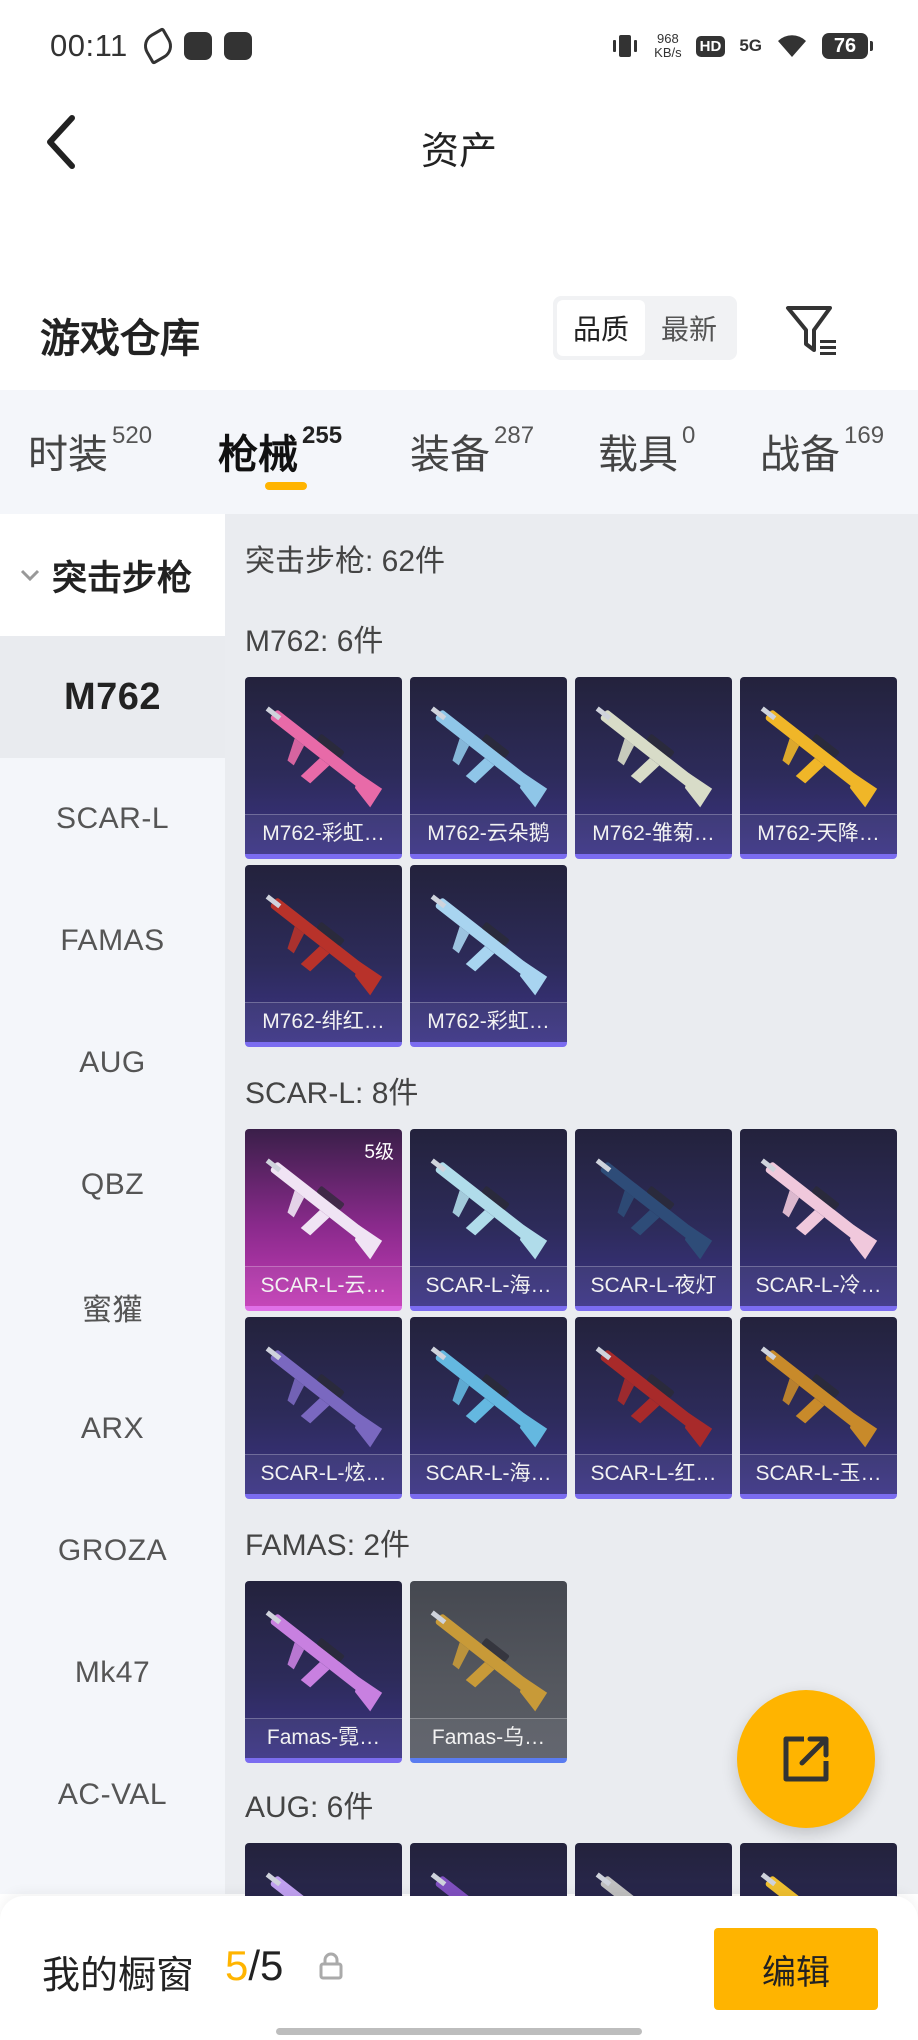 The image size is (918, 2040). What do you see at coordinates (668, 45) in the screenshot?
I see `network-speed: 968 KB/s` at bounding box center [668, 45].